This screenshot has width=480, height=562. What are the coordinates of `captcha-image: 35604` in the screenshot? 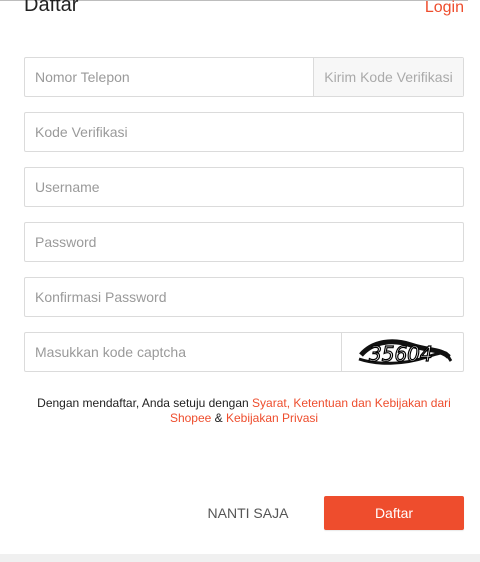 It's located at (402, 352).